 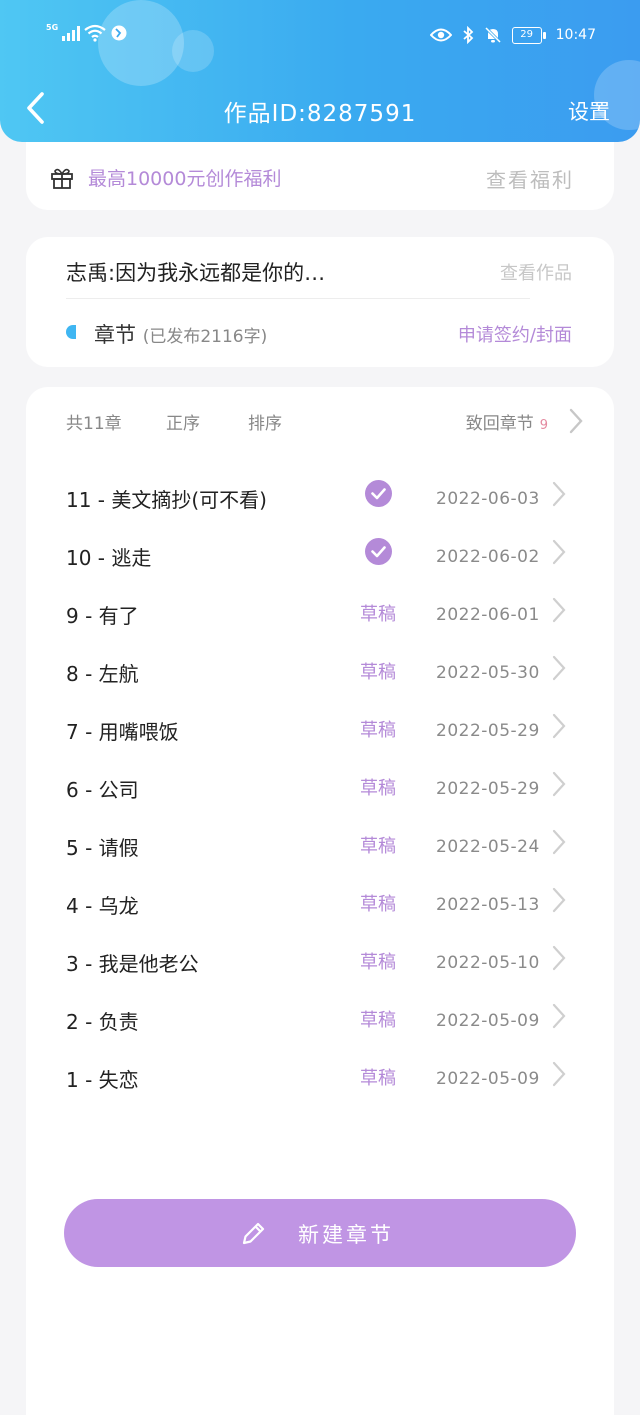 What do you see at coordinates (185, 179) in the screenshot?
I see `benefit-text: 最高10000元创作福利` at bounding box center [185, 179].